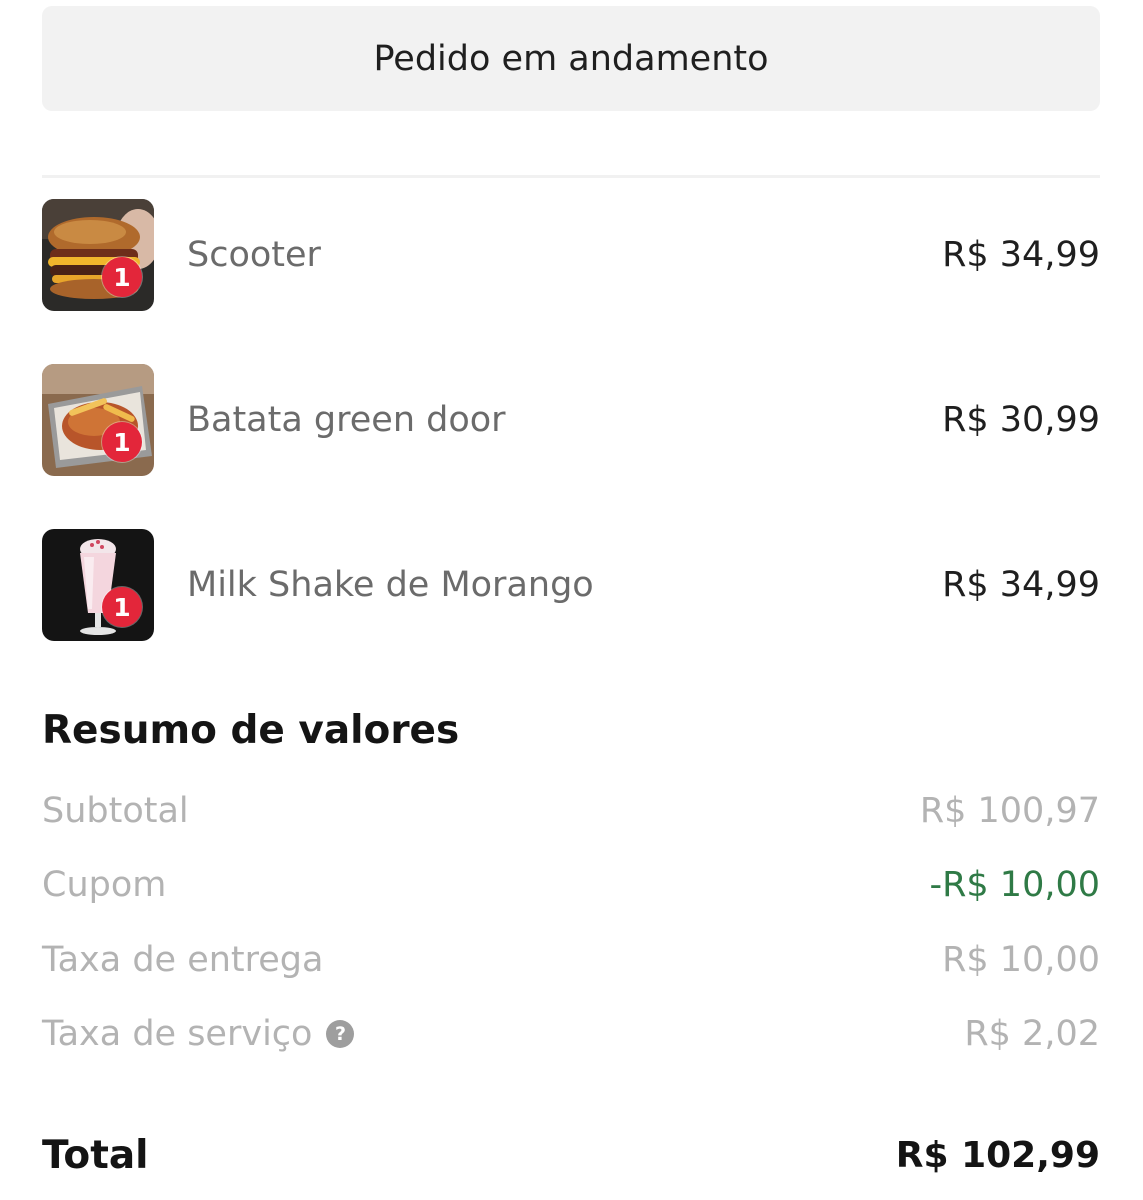  I want to click on service-fee-label: Taxa de serviço, so click(177, 1034).